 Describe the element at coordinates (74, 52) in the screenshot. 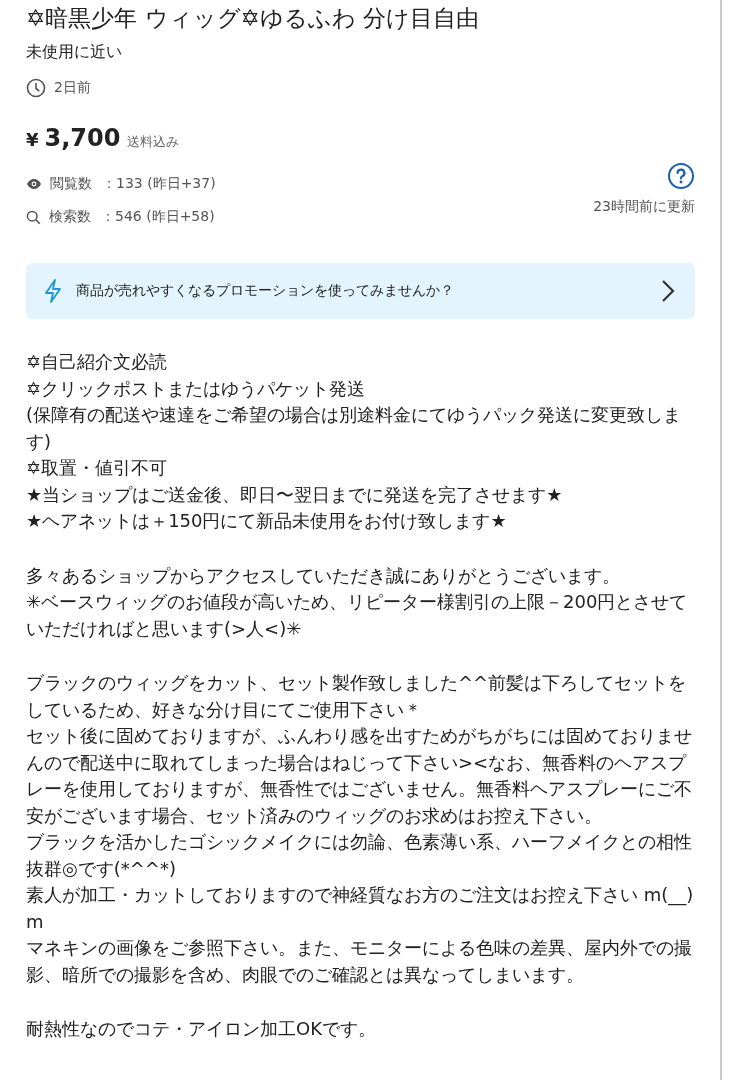

I see `condition-text: 未使用に近い` at that location.